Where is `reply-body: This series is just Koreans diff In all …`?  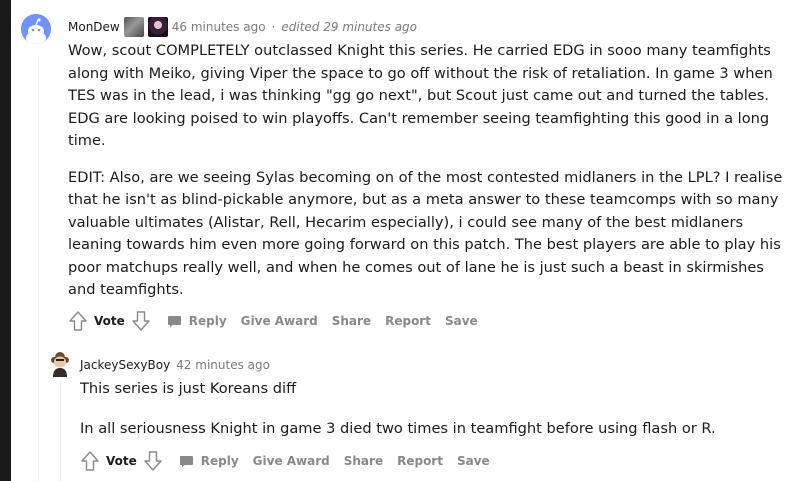 reply-body: This series is just Koreans diff In all … is located at coordinates (430, 417).